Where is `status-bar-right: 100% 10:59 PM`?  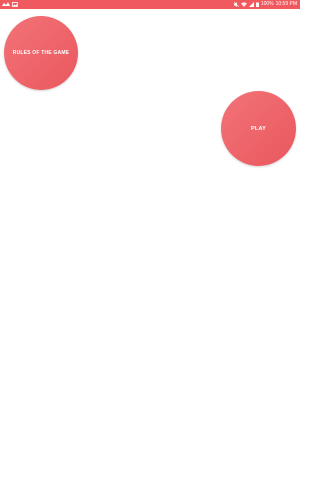
status-bar-right: 100% 10:59 PM is located at coordinates (265, 4).